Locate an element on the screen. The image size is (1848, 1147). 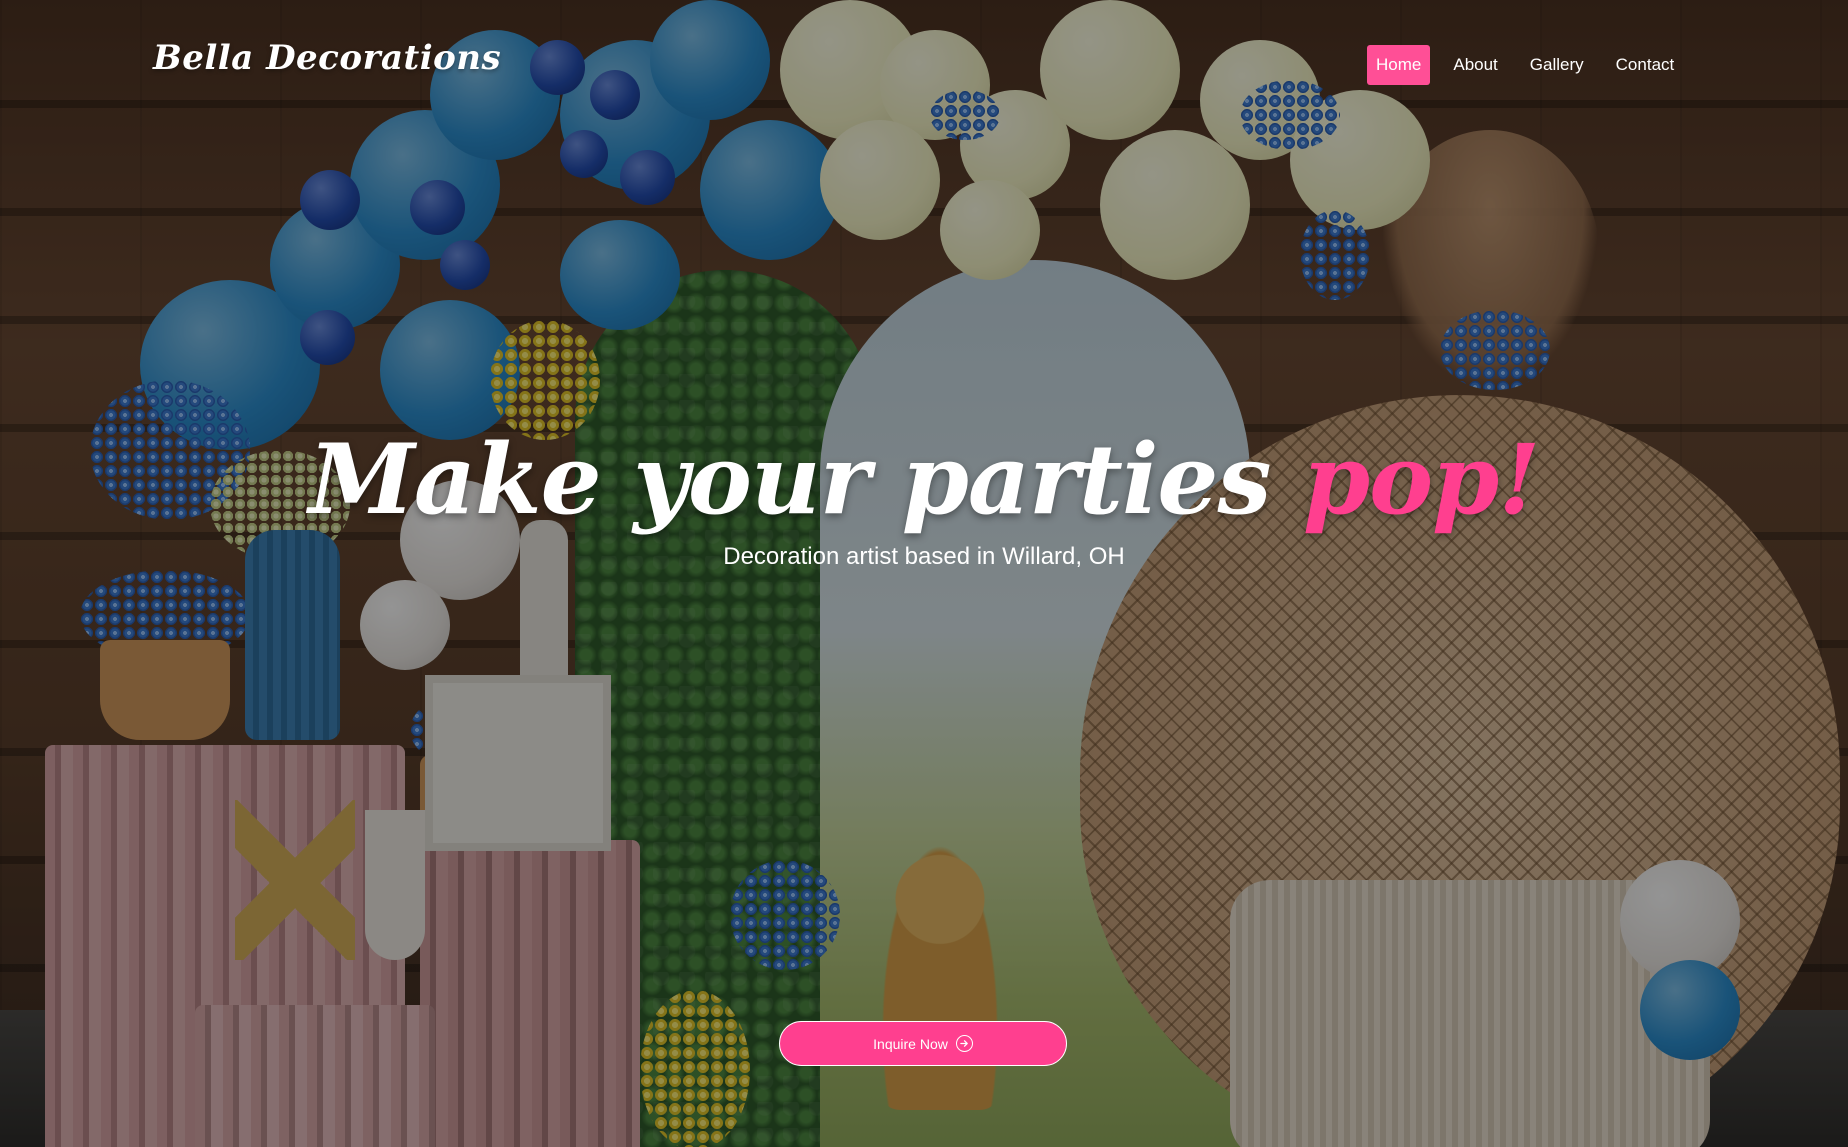
nav-contact: Contact is located at coordinates (1645, 65).